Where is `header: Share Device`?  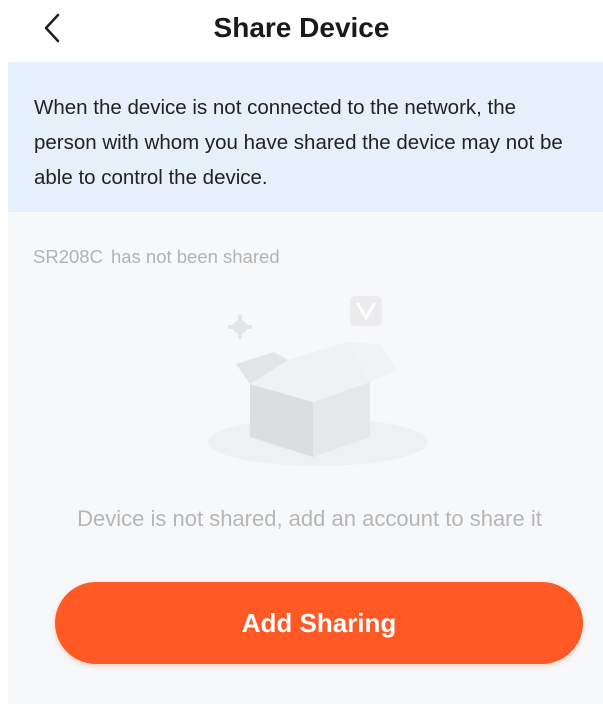 header: Share Device is located at coordinates (301, 31).